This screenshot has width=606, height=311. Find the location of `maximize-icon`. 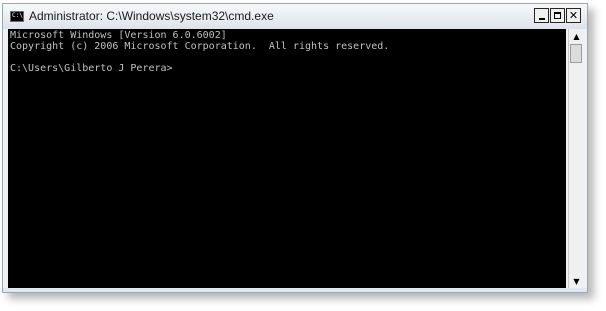

maximize-icon is located at coordinates (557, 15).